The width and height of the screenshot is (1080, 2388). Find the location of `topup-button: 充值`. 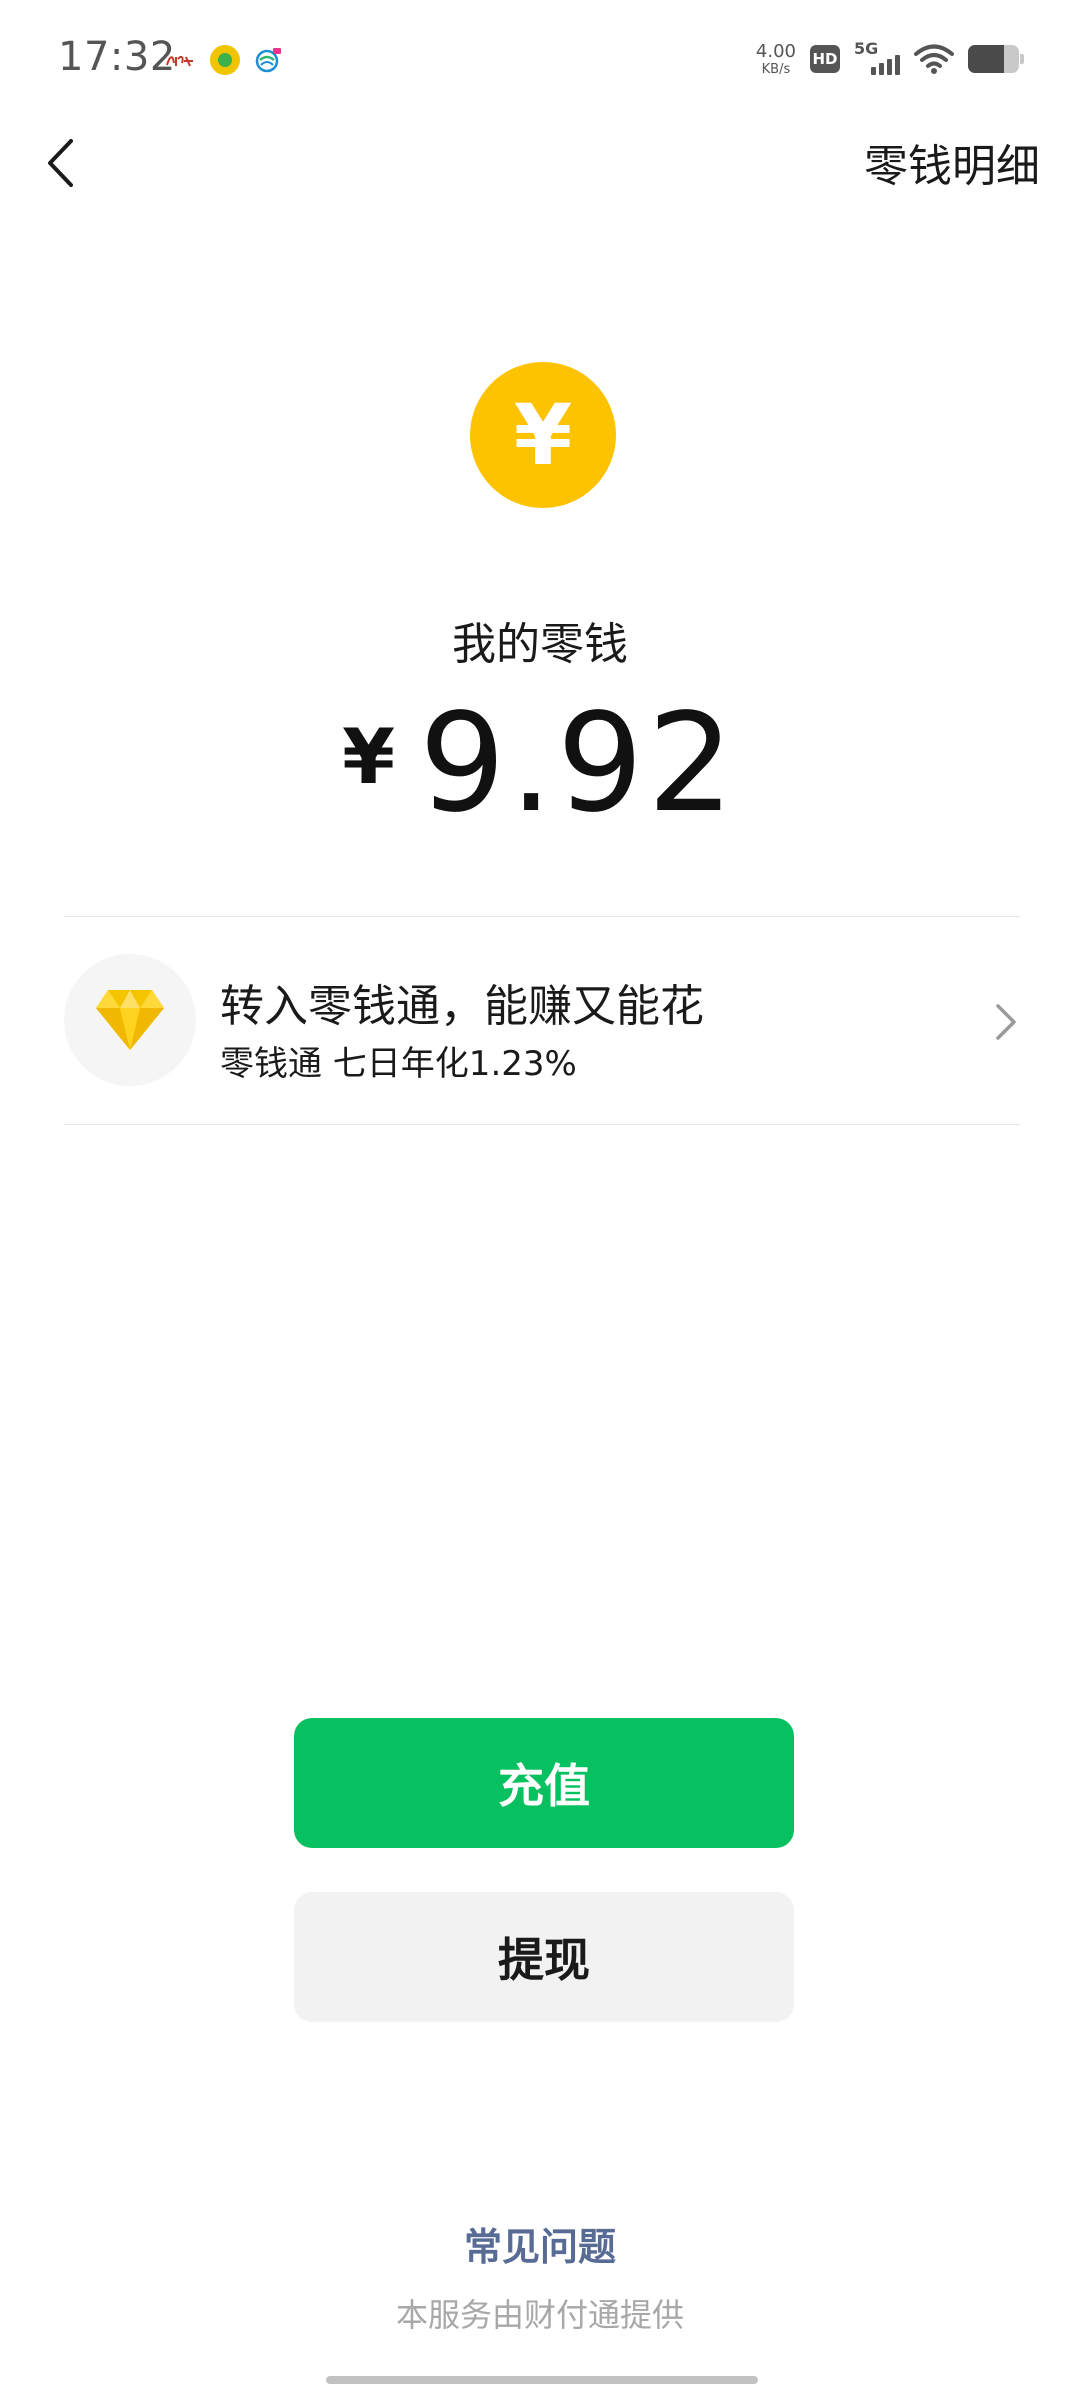

topup-button: 充值 is located at coordinates (544, 1783).